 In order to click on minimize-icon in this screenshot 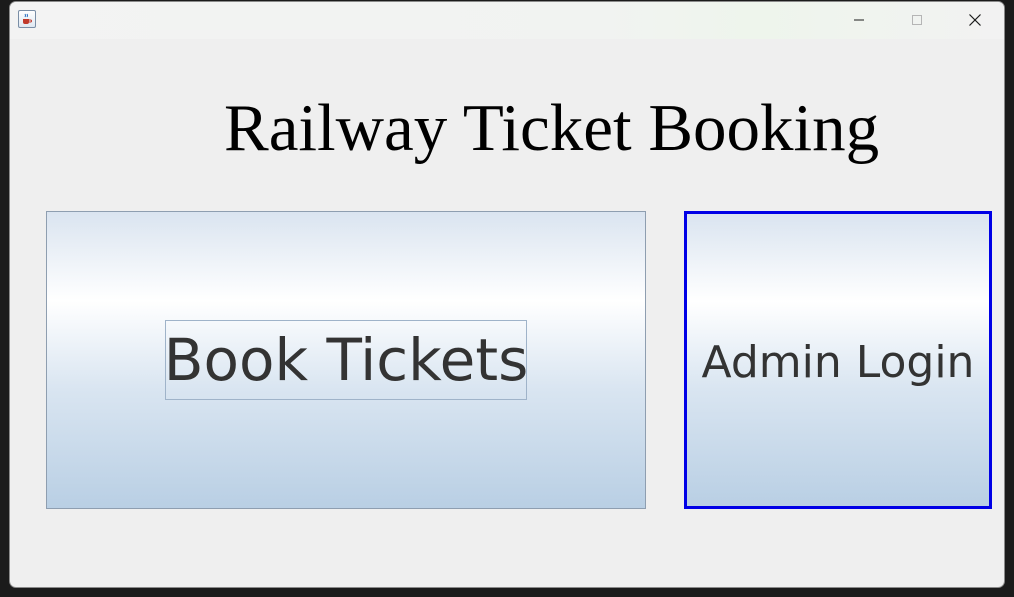, I will do `click(859, 20)`.